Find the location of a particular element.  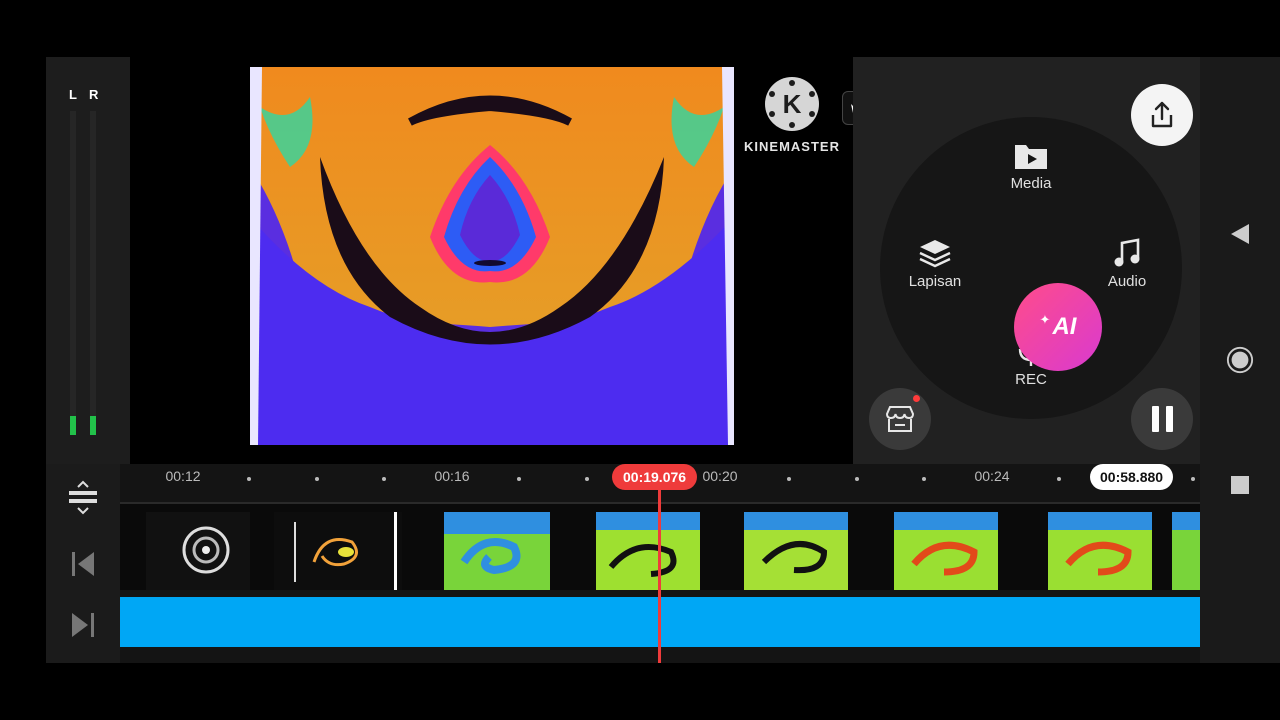

skip-start-icon is located at coordinates (83, 564).